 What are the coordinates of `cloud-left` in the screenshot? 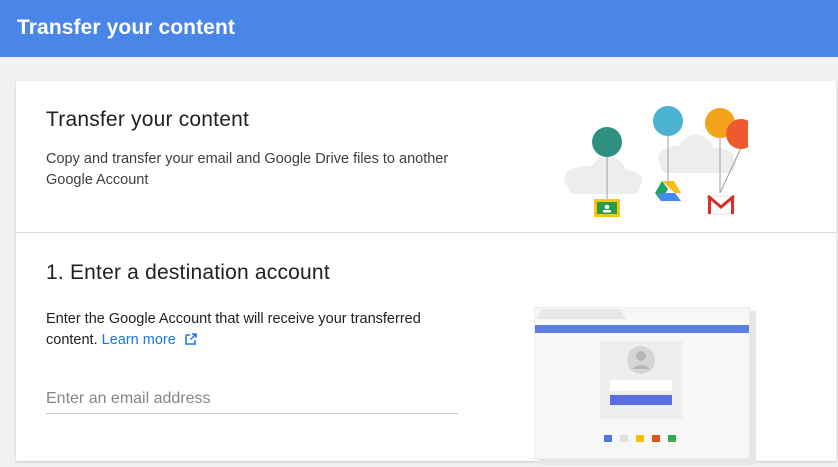 It's located at (603, 175).